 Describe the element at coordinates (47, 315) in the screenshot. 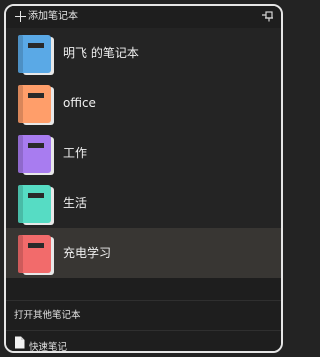

I see `open-other-notebooks-label: 打开其他笔记本` at that location.